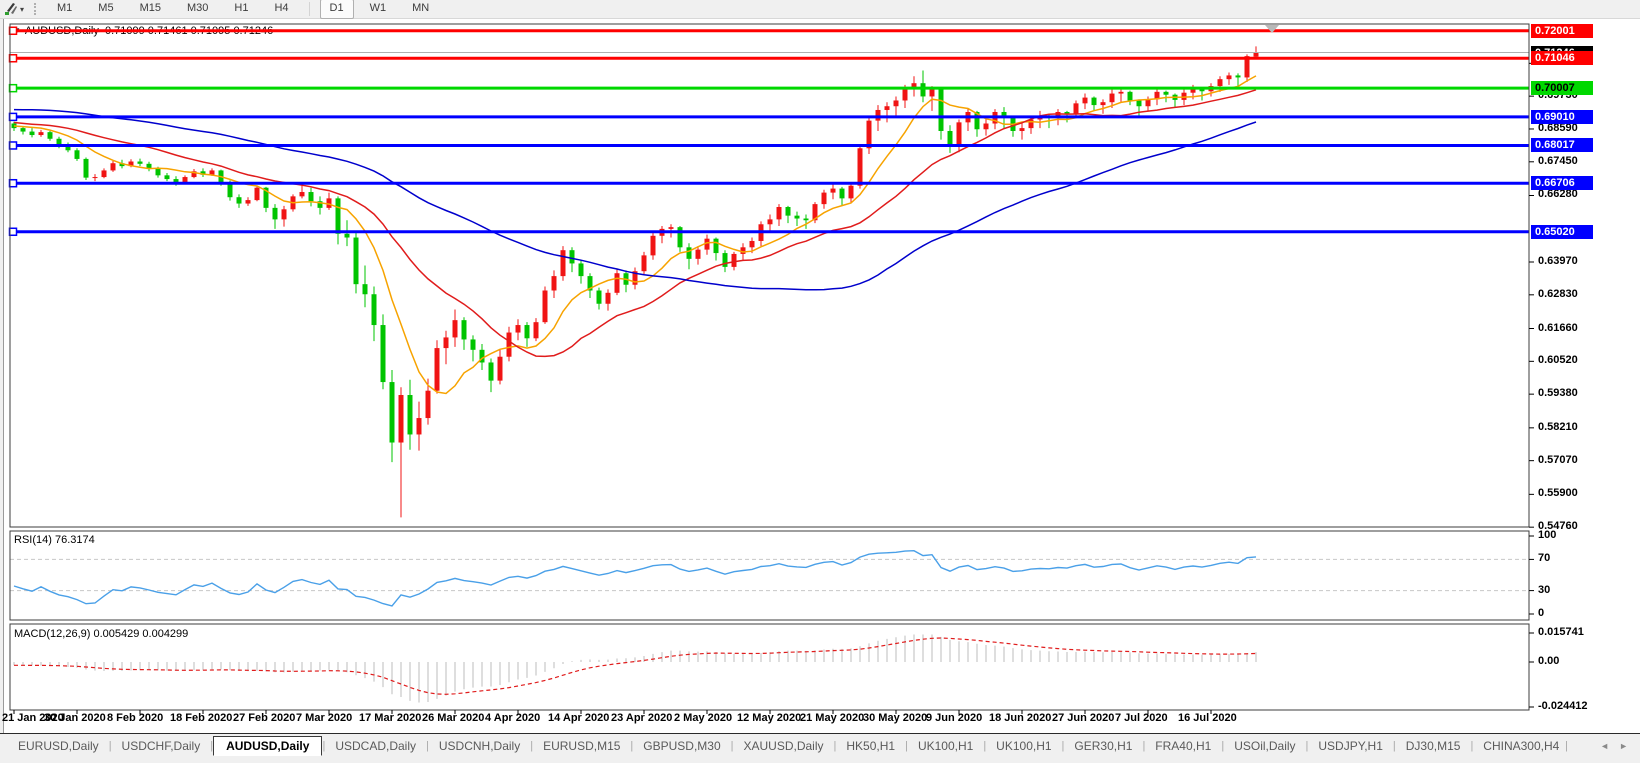 The width and height of the screenshot is (1640, 763). I want to click on timeframe-button-d1: D1, so click(336, 9).